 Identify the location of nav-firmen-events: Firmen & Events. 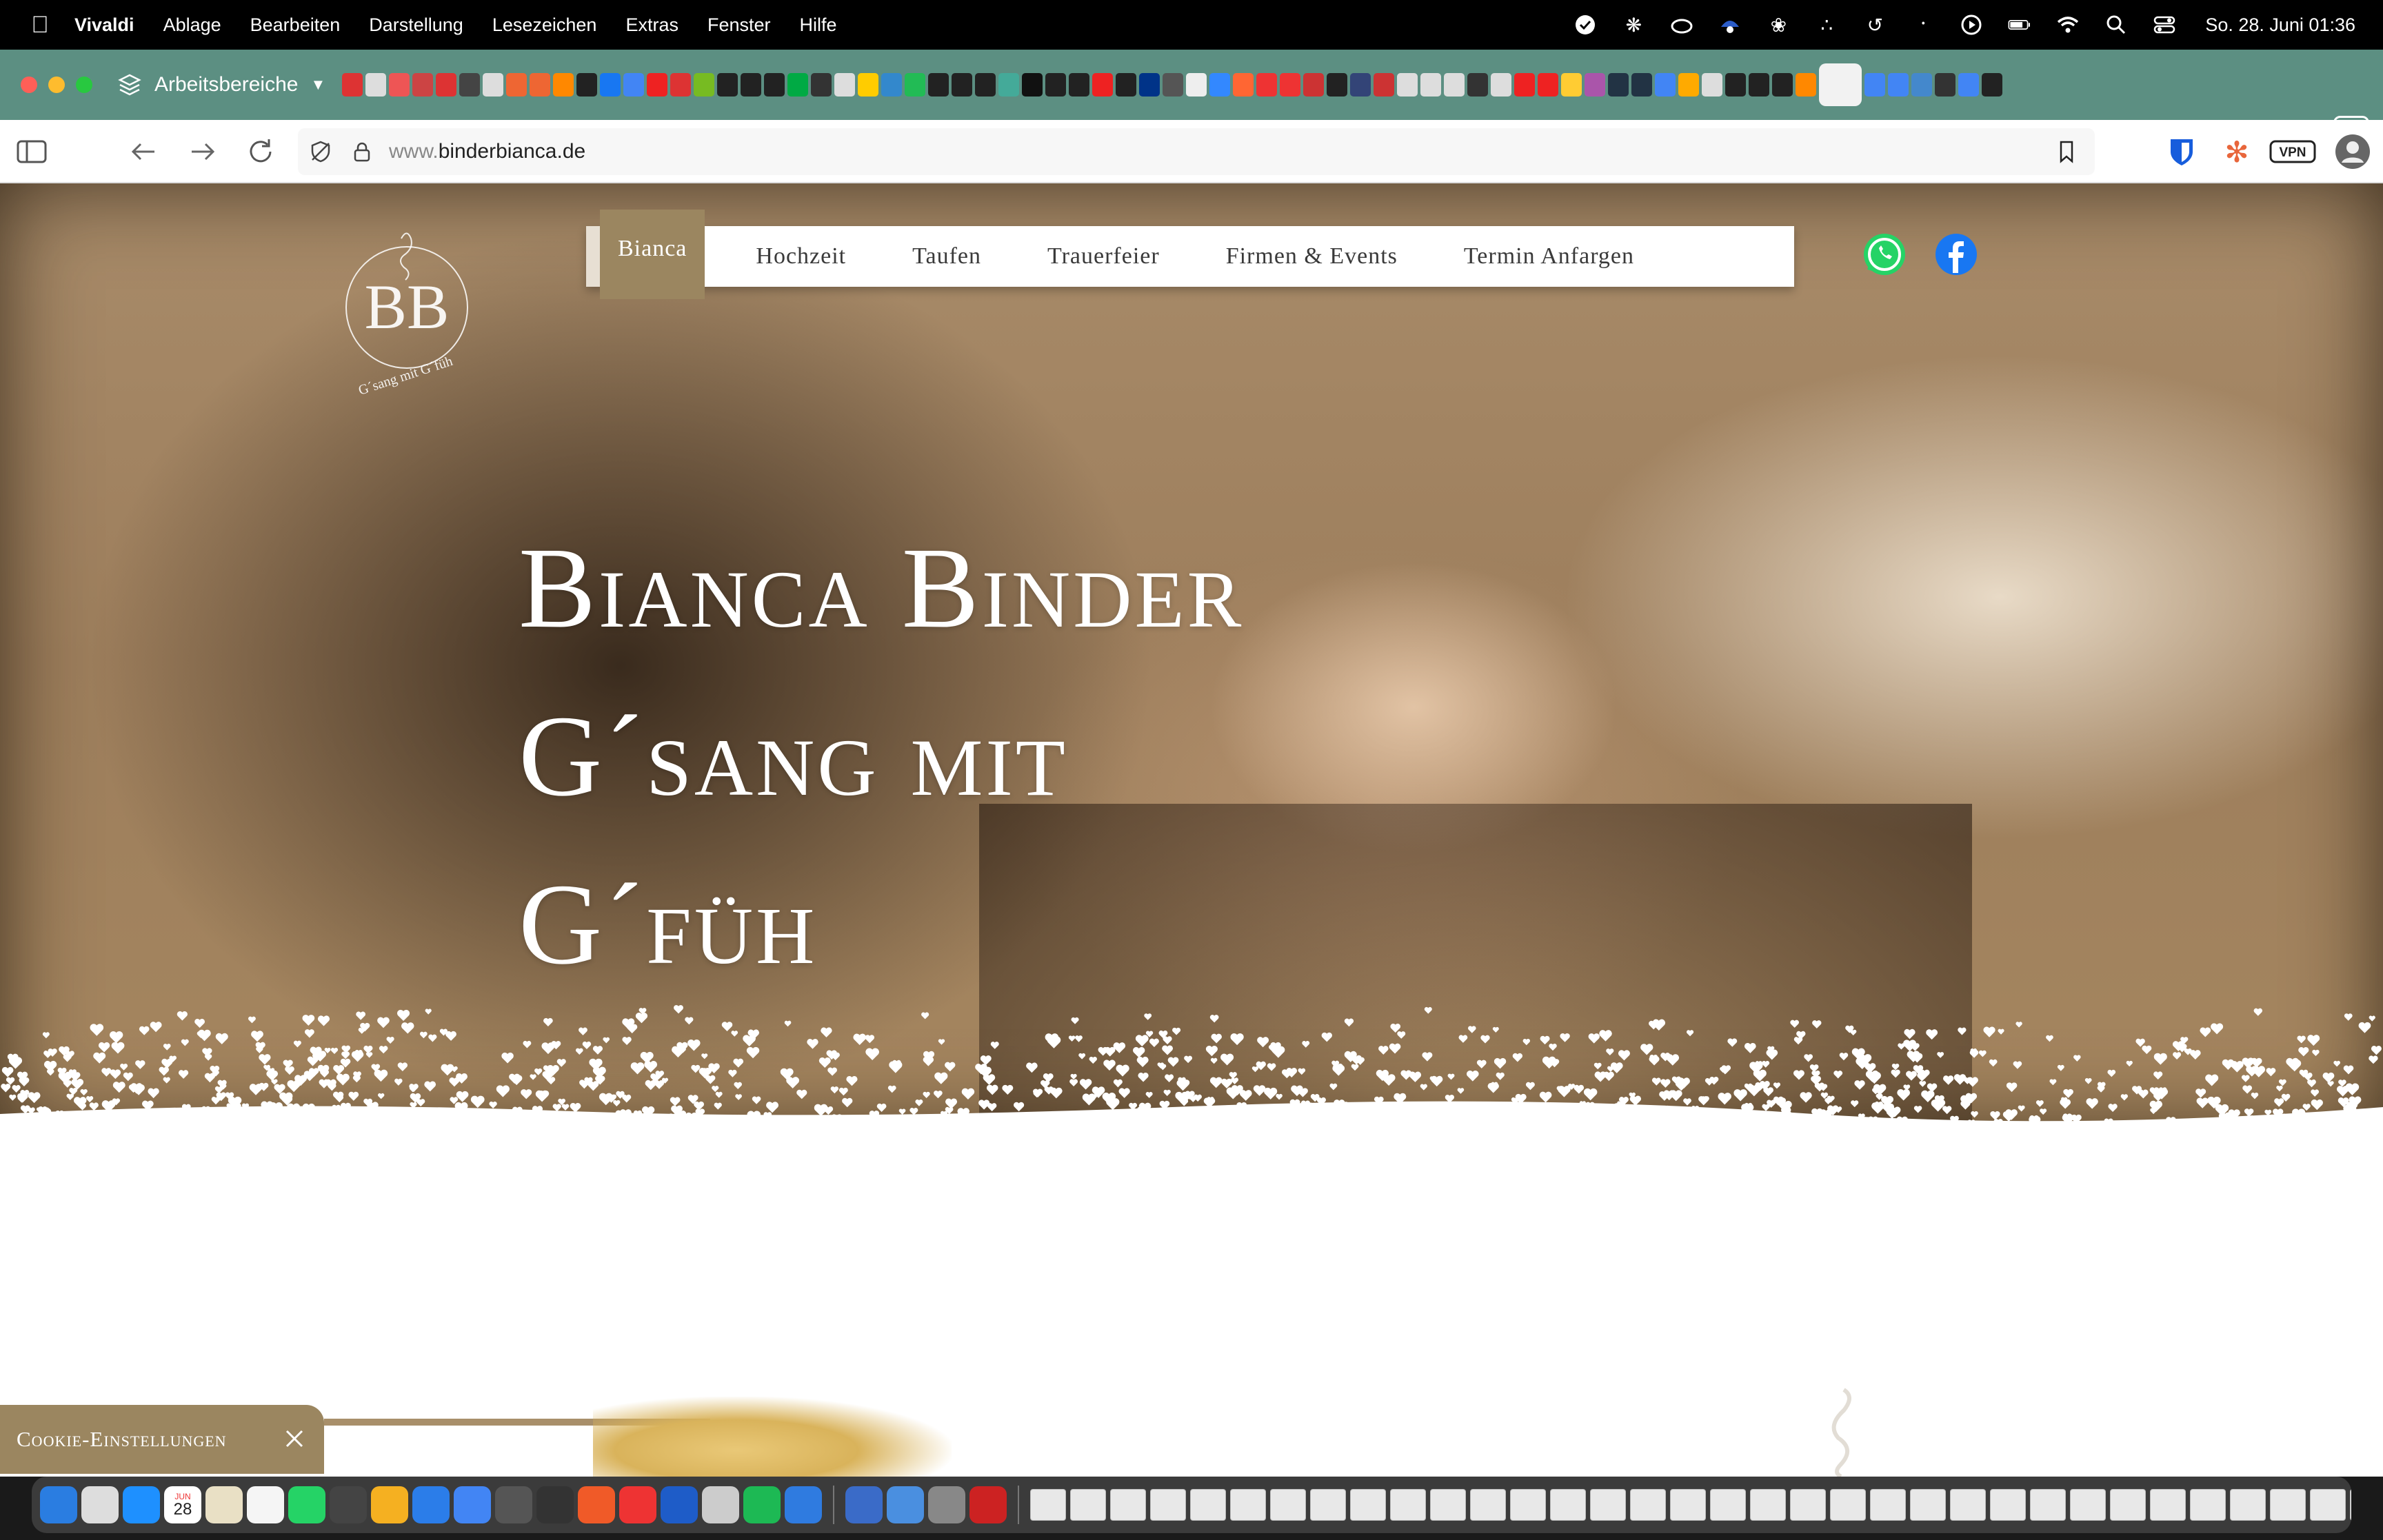
(1312, 256).